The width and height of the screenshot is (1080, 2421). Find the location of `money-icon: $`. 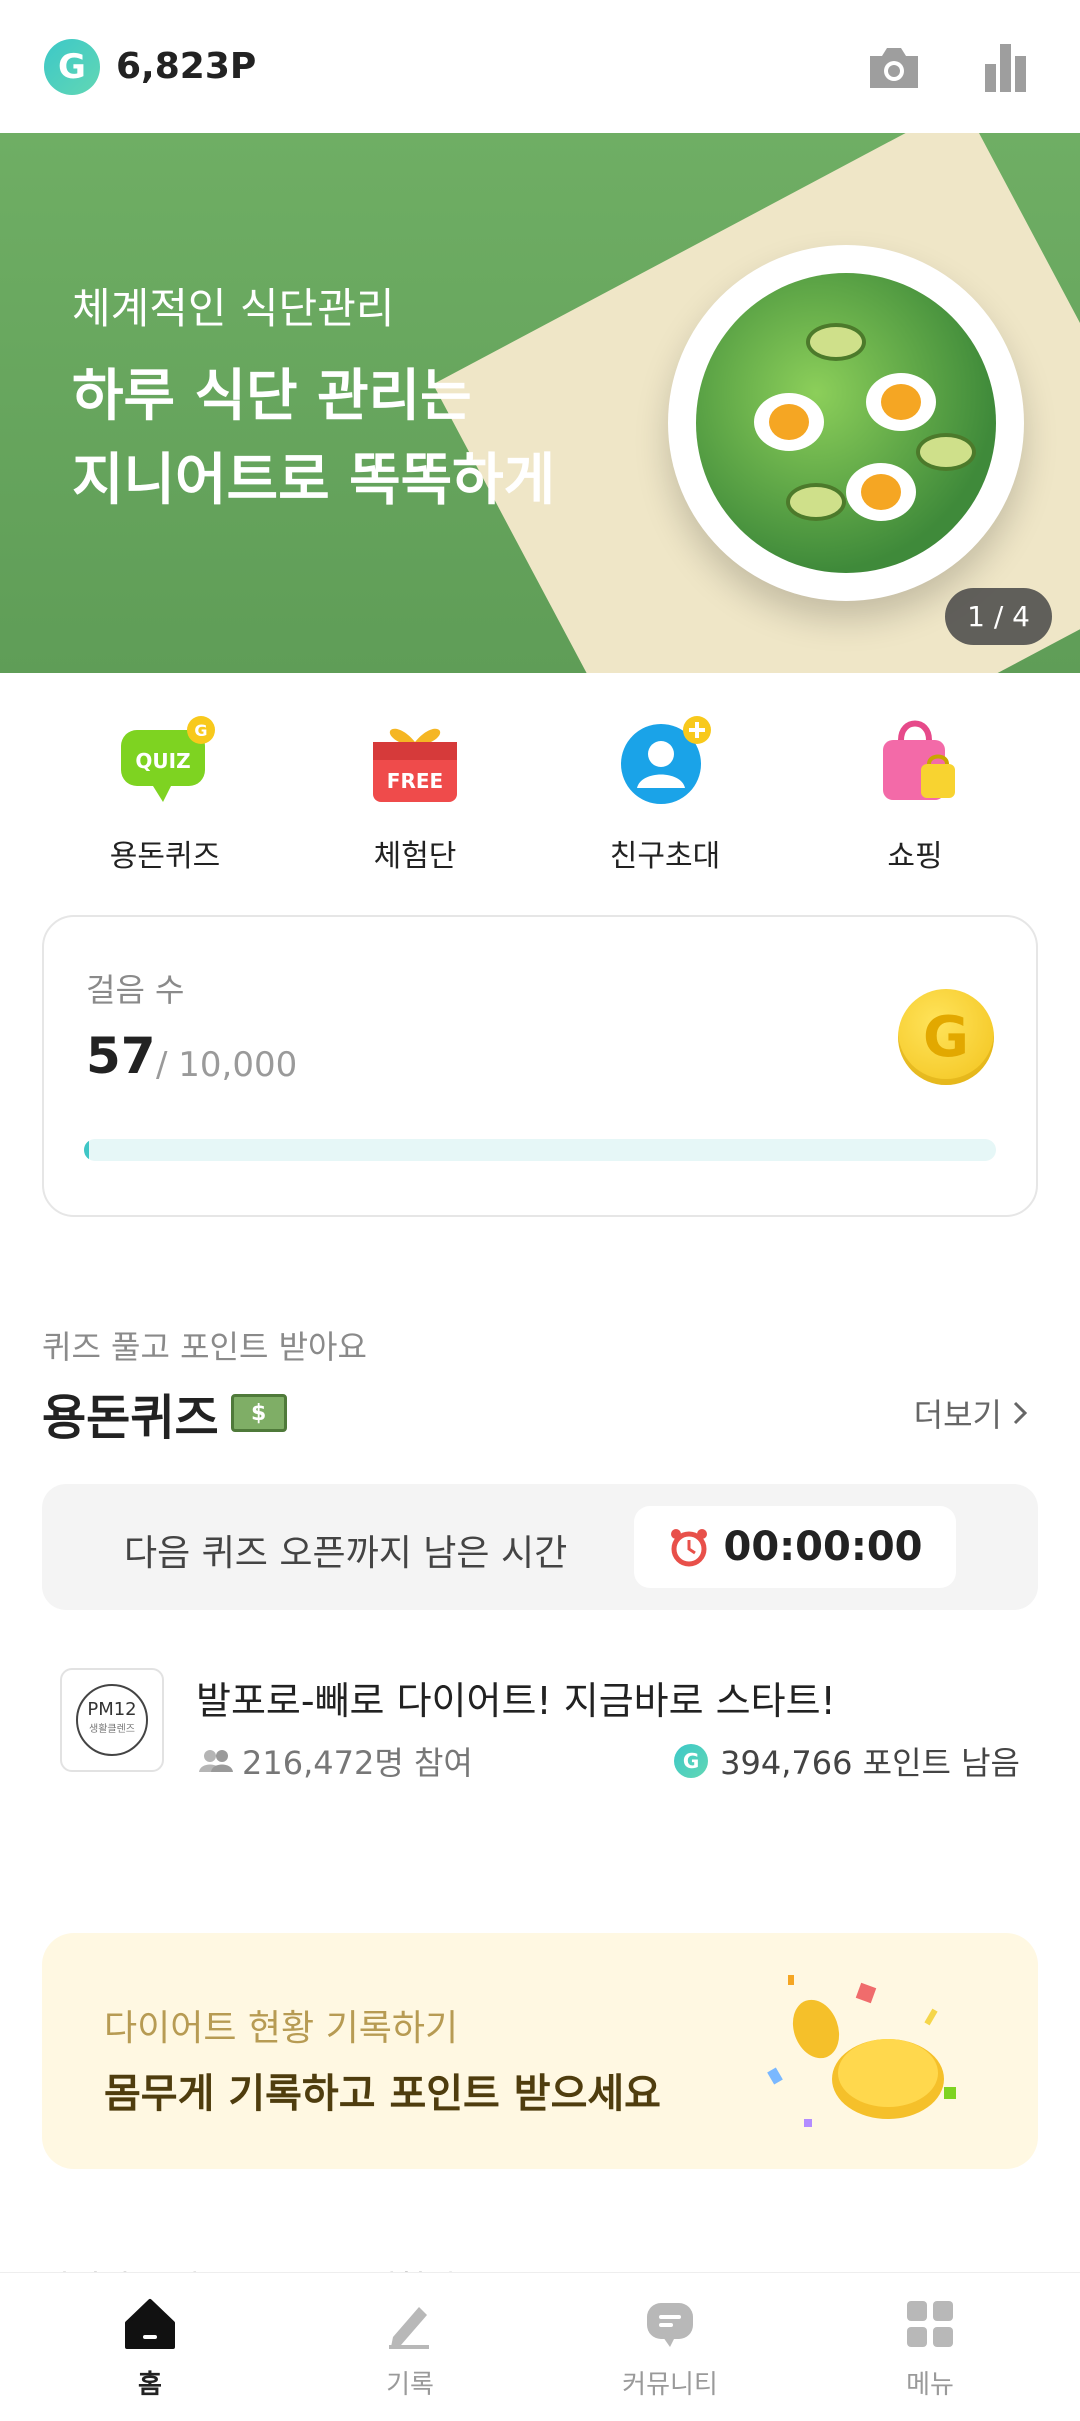

money-icon: $ is located at coordinates (258, 1413).